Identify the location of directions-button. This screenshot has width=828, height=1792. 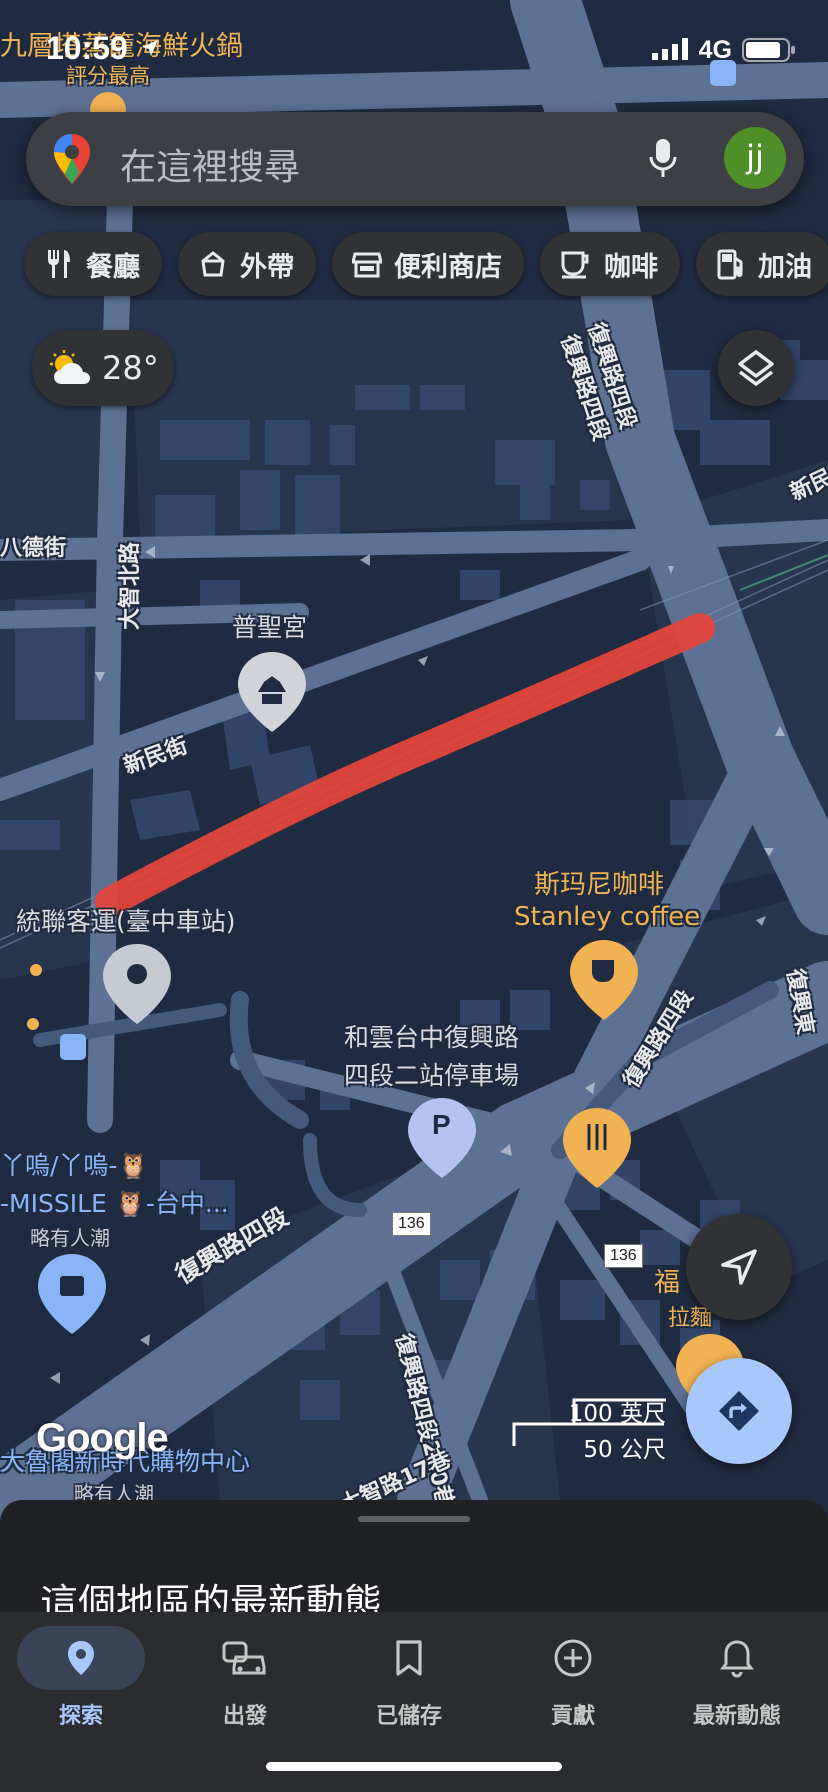
(739, 1411).